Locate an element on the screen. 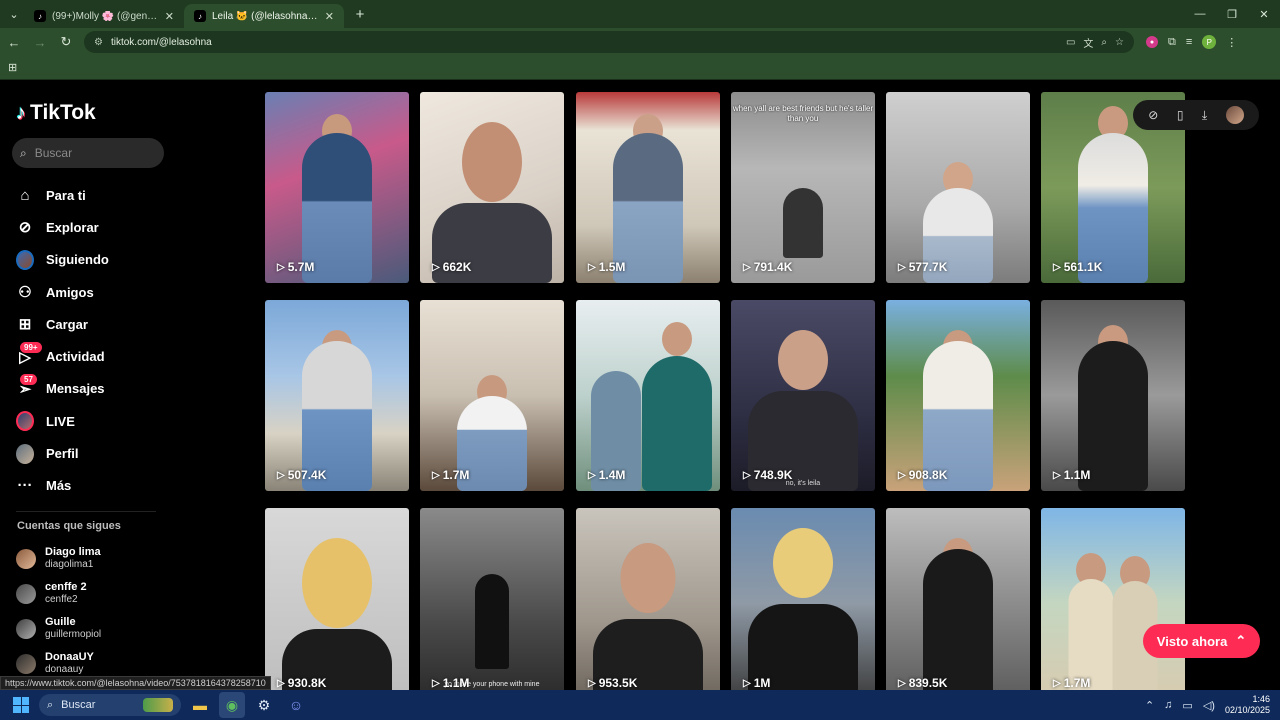 The image size is (1280, 720). bookmarks-bar: ⊞ is located at coordinates (640, 68).